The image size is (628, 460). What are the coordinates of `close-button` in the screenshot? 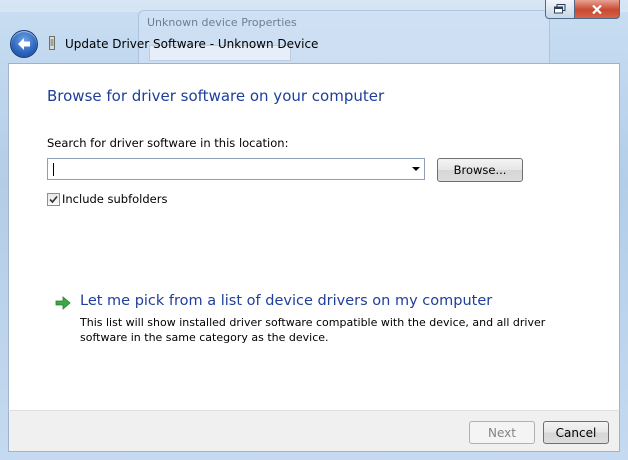 It's located at (597, 9).